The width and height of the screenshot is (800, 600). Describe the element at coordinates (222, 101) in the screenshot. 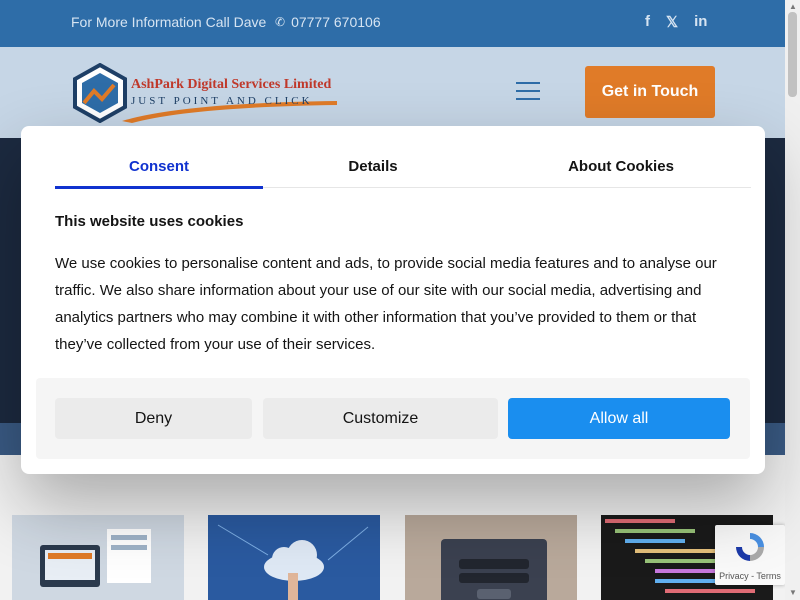

I see `logo-tagline: JUST POINT AND CLICK` at that location.